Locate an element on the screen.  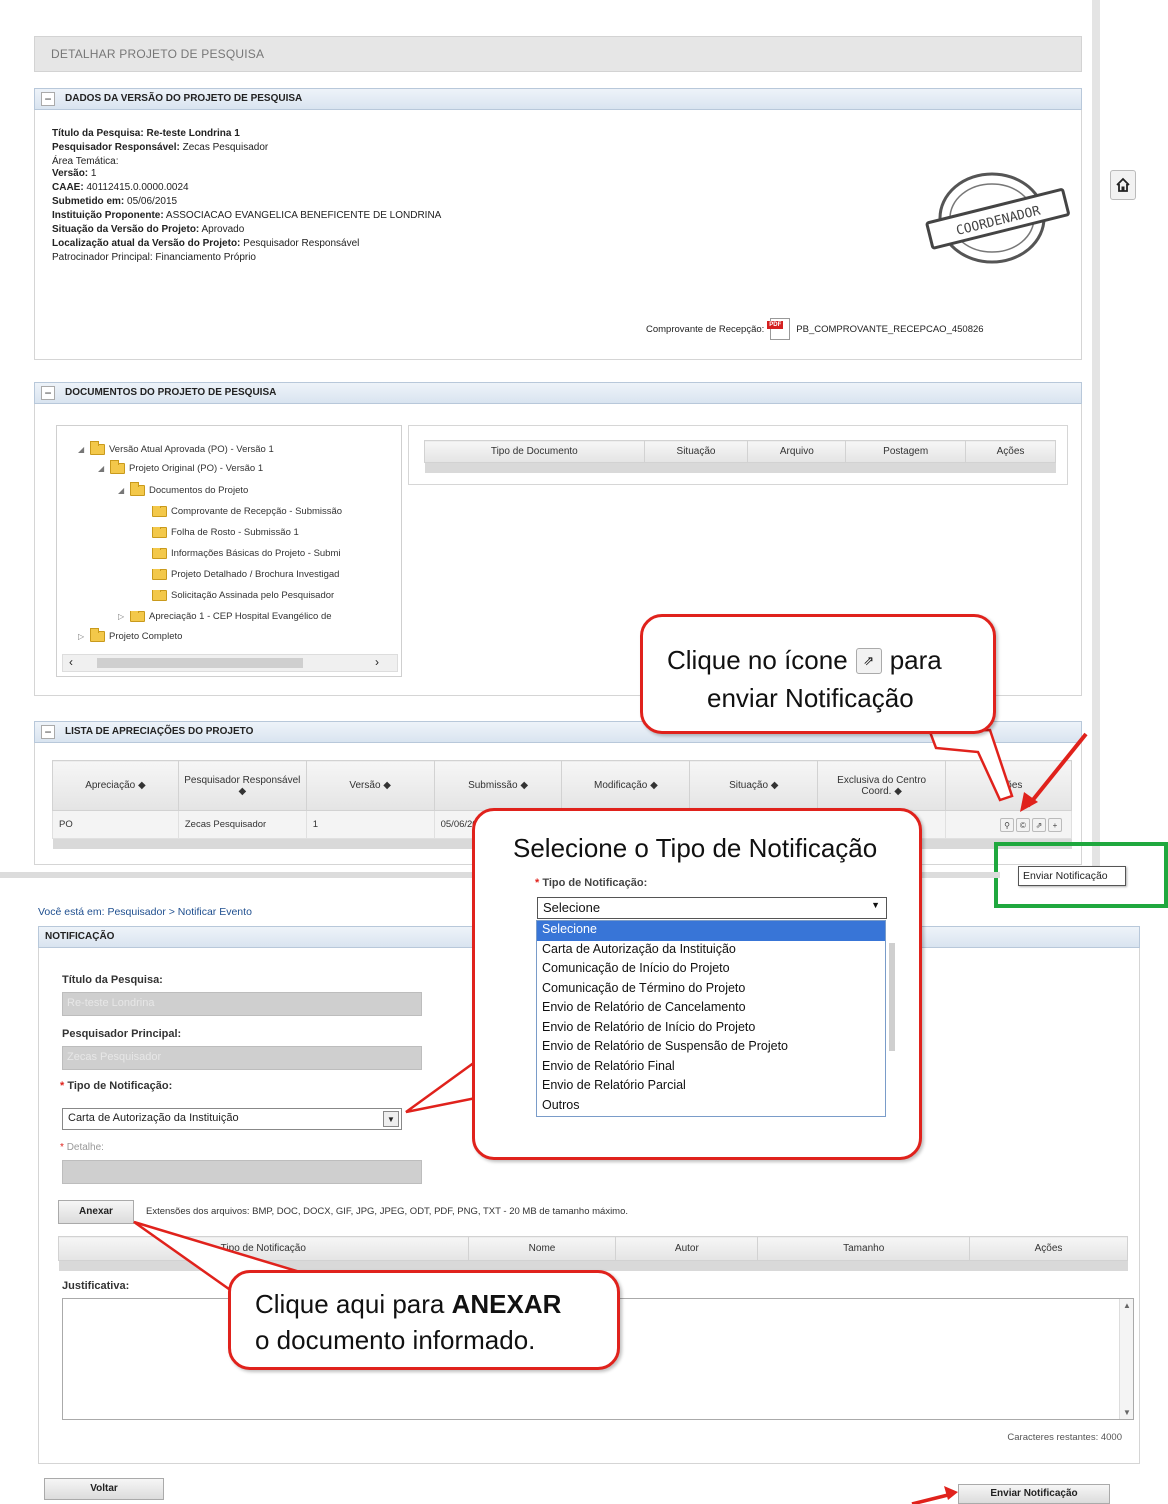
tree-horizontal-scrollbar: ‹ › is located at coordinates (230, 663).